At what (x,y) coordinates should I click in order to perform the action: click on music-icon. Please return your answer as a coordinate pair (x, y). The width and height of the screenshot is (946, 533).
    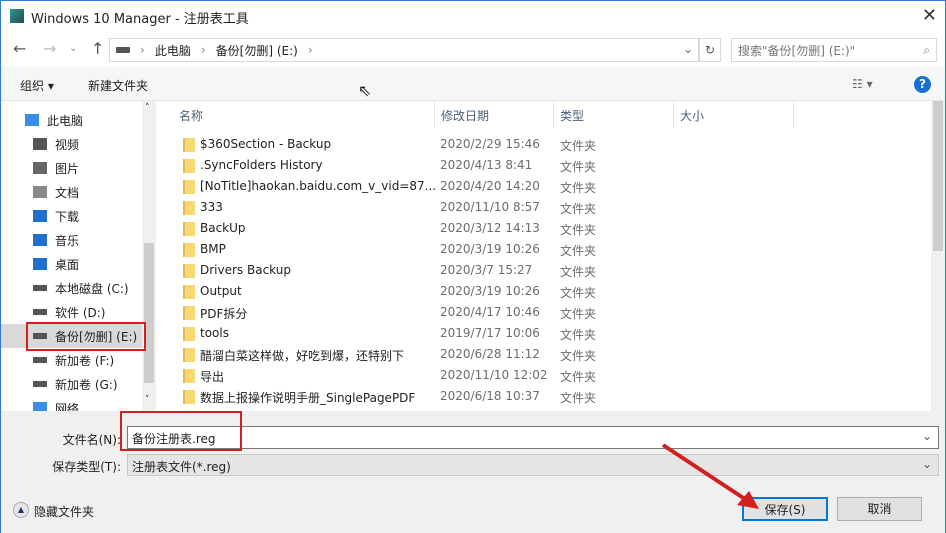
    Looking at the image, I should click on (40, 240).